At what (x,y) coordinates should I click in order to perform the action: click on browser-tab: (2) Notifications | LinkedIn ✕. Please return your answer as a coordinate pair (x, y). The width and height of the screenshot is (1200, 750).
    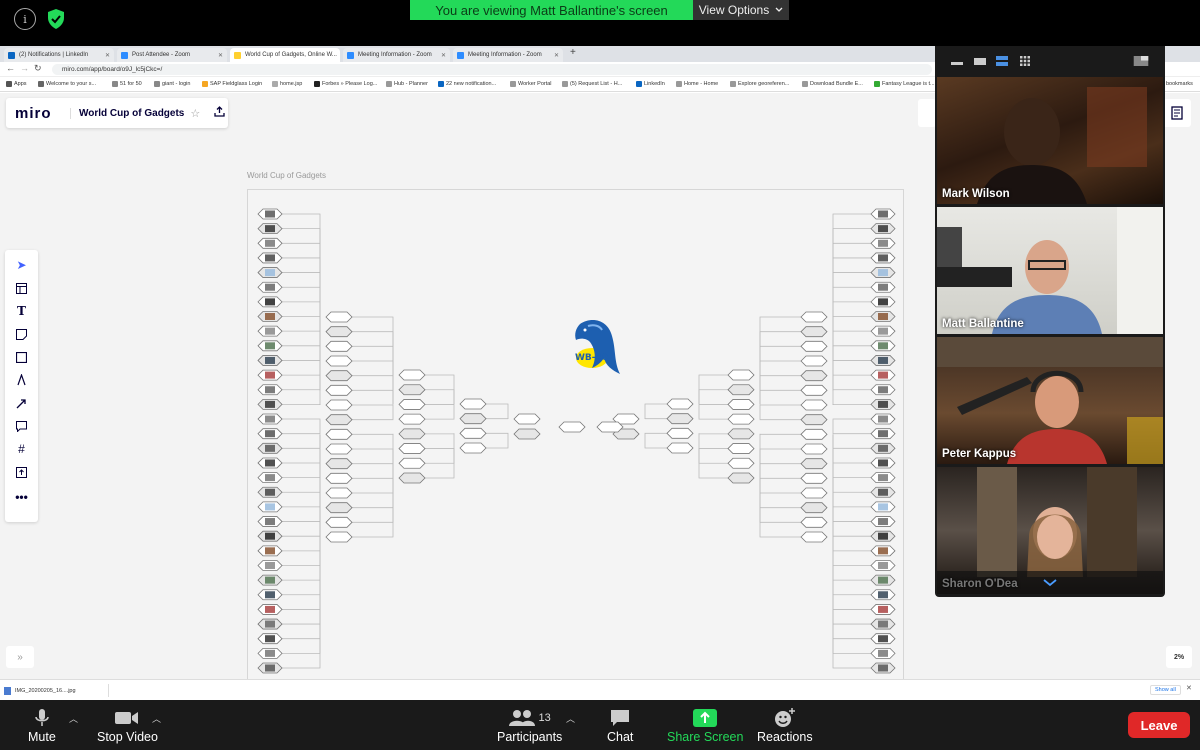
    Looking at the image, I should click on (59, 55).